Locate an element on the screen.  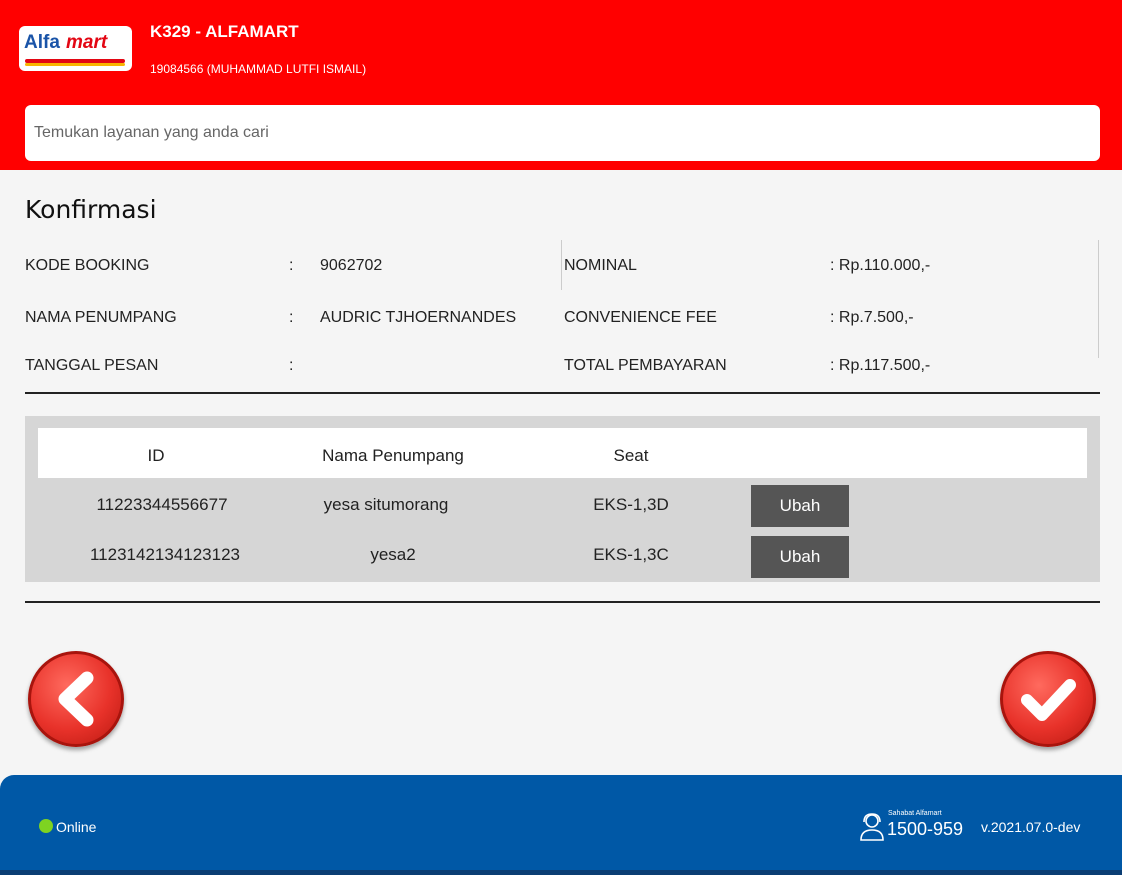
chevron-left-icon is located at coordinates (76, 699).